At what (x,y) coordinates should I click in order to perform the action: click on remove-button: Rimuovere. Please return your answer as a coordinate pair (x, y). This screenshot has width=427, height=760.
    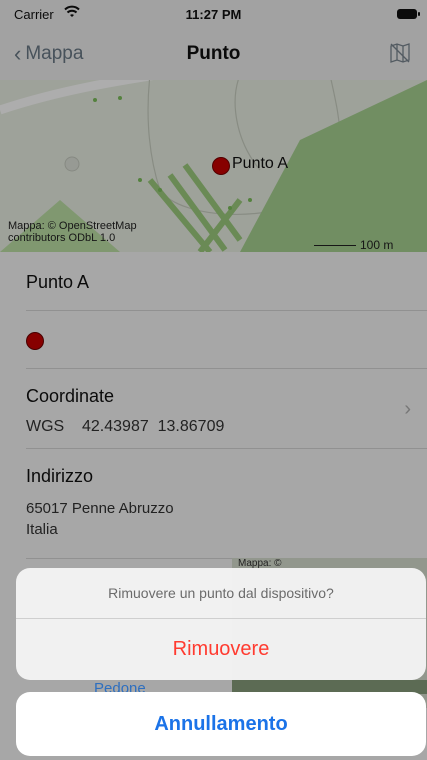
    Looking at the image, I should click on (221, 650).